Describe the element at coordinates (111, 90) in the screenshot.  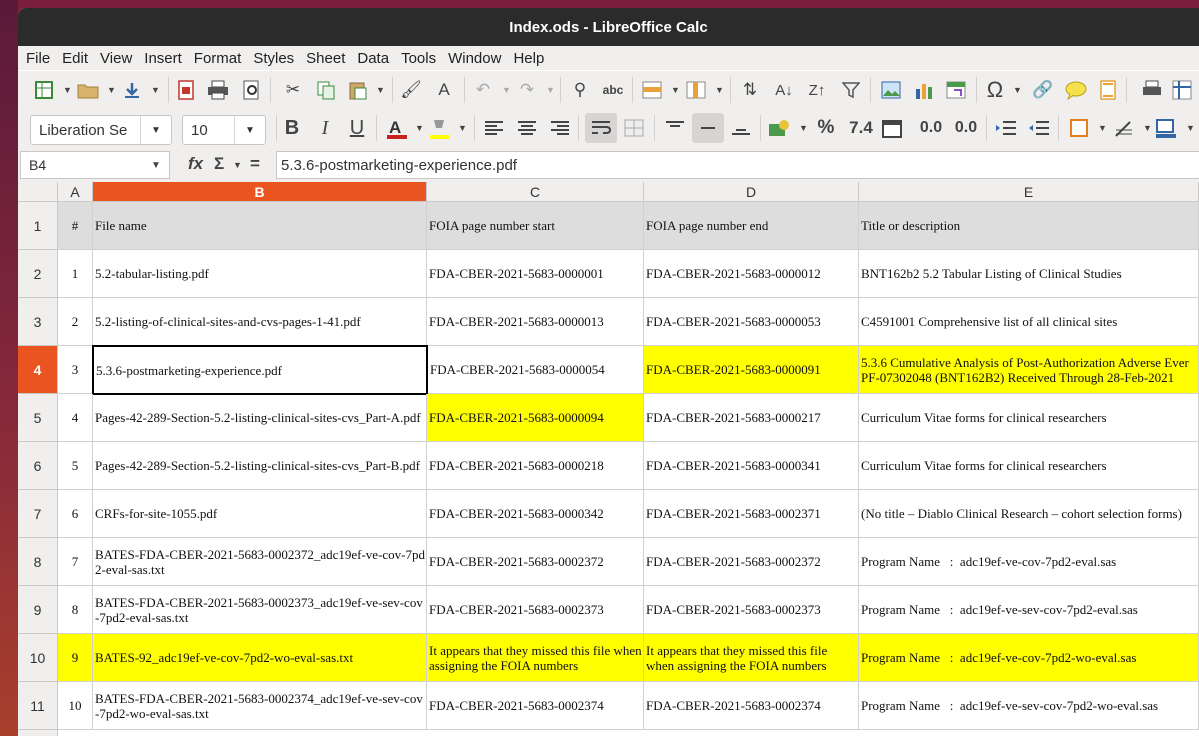
I see `open-dropdown-icon: ▼` at that location.